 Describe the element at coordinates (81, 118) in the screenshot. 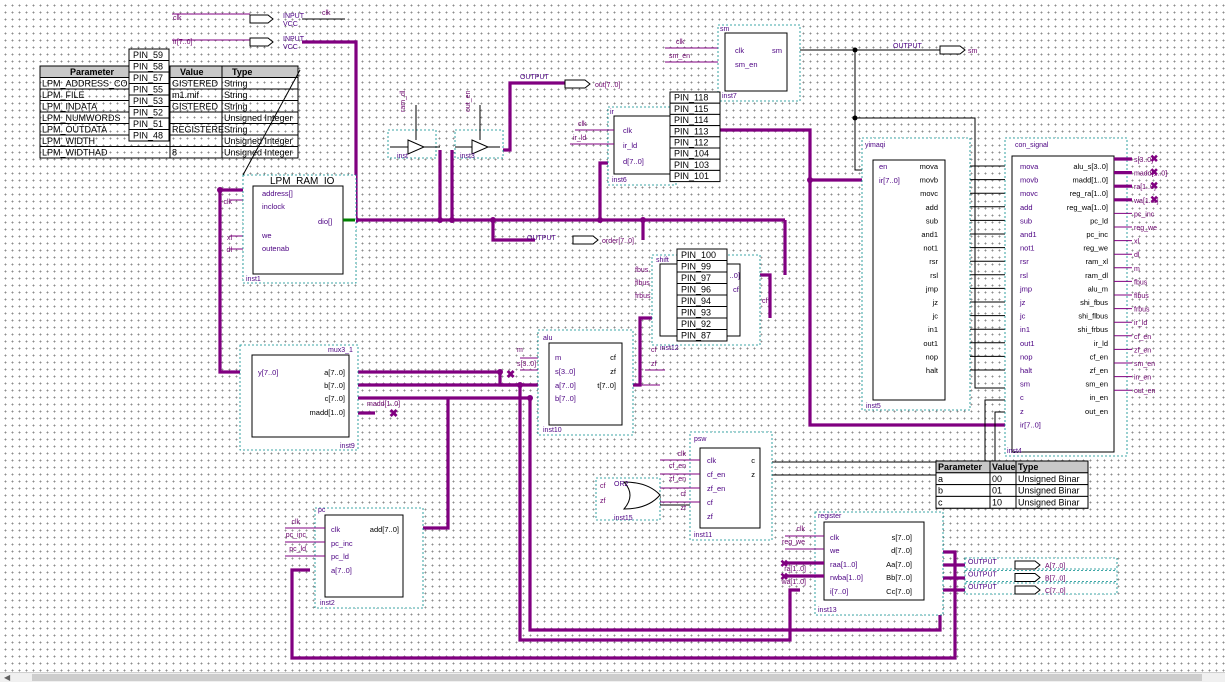

I see `table-cell: LPM_NUMWORDS` at that location.